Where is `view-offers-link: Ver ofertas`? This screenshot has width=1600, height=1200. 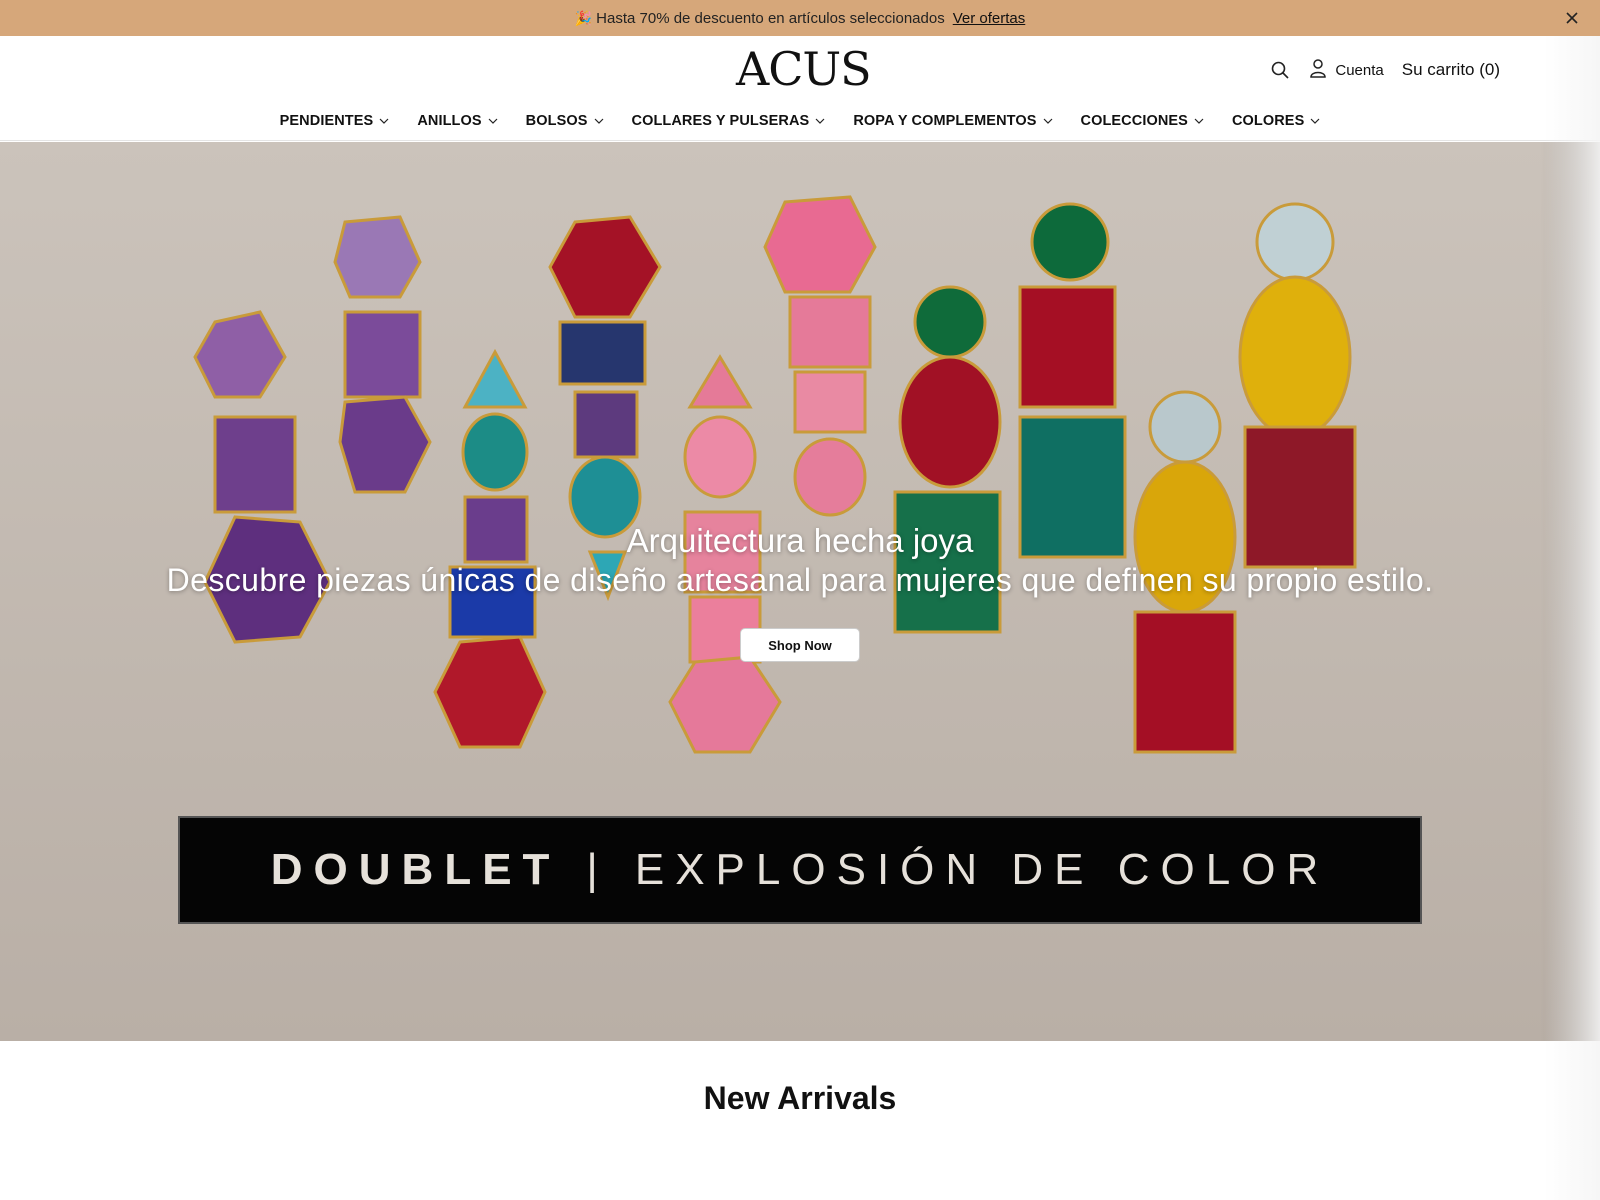 view-offers-link: Ver ofertas is located at coordinates (989, 18).